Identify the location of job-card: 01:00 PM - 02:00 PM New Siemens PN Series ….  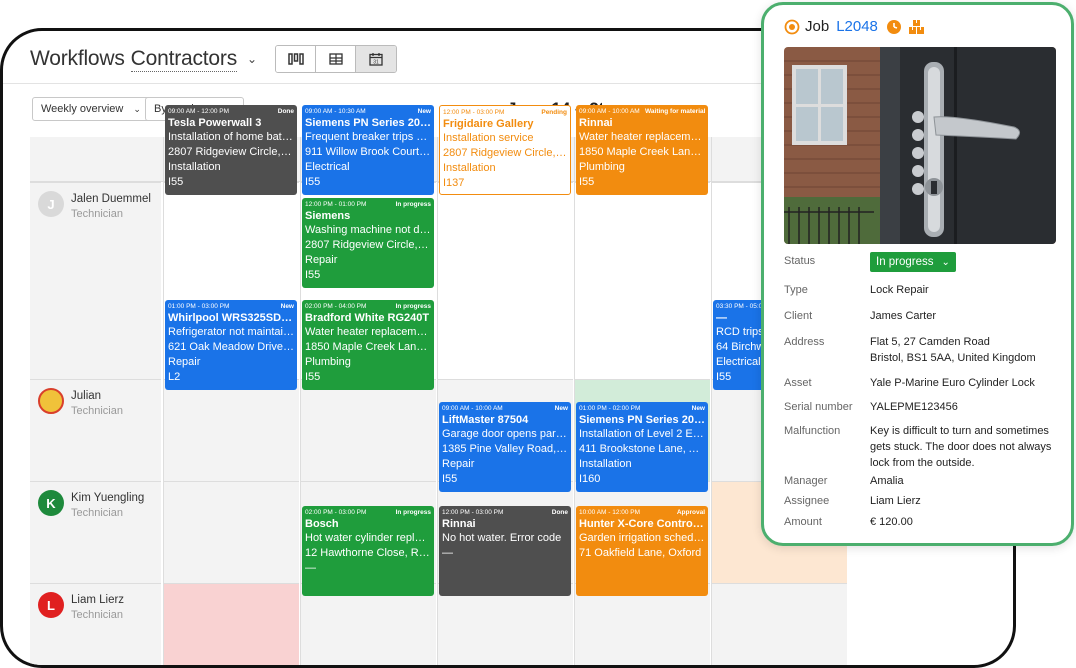
(642, 447).